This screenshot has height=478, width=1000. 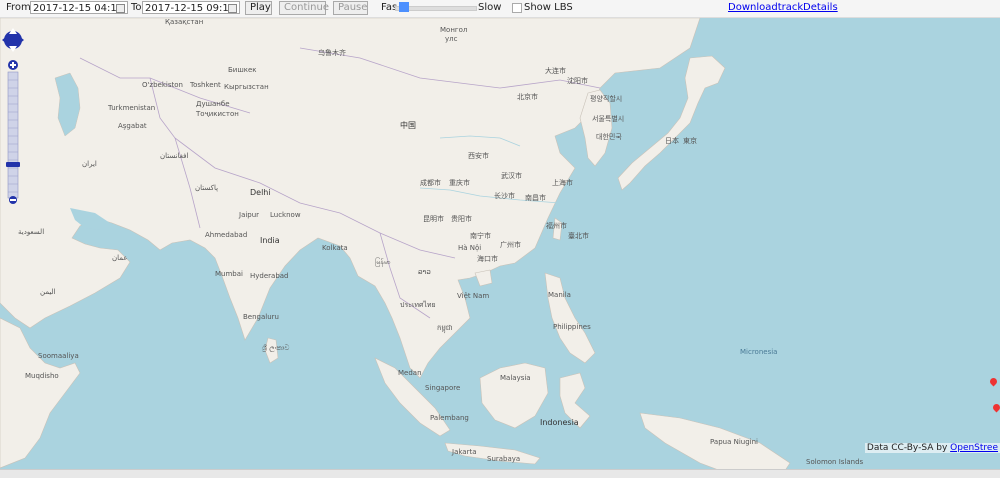 I want to click on map-label: Mumbai, so click(x=229, y=274).